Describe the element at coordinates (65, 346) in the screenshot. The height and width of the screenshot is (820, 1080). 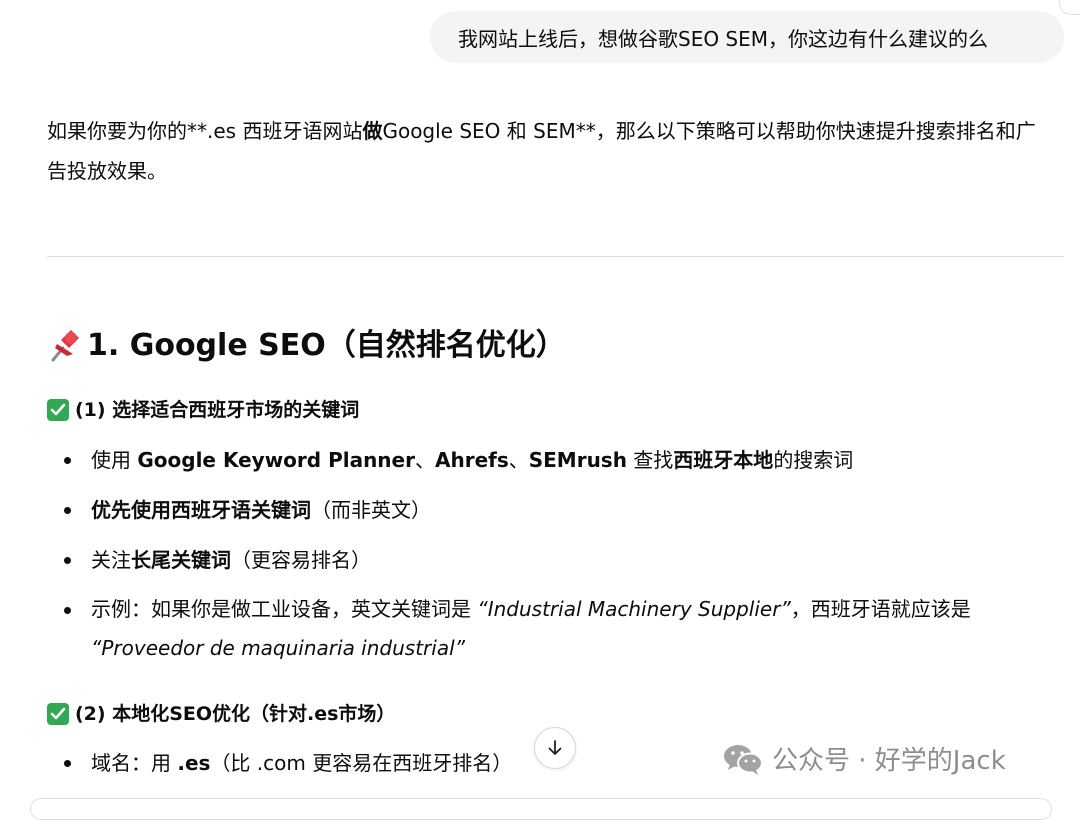
I see `pushpin-icon` at that location.